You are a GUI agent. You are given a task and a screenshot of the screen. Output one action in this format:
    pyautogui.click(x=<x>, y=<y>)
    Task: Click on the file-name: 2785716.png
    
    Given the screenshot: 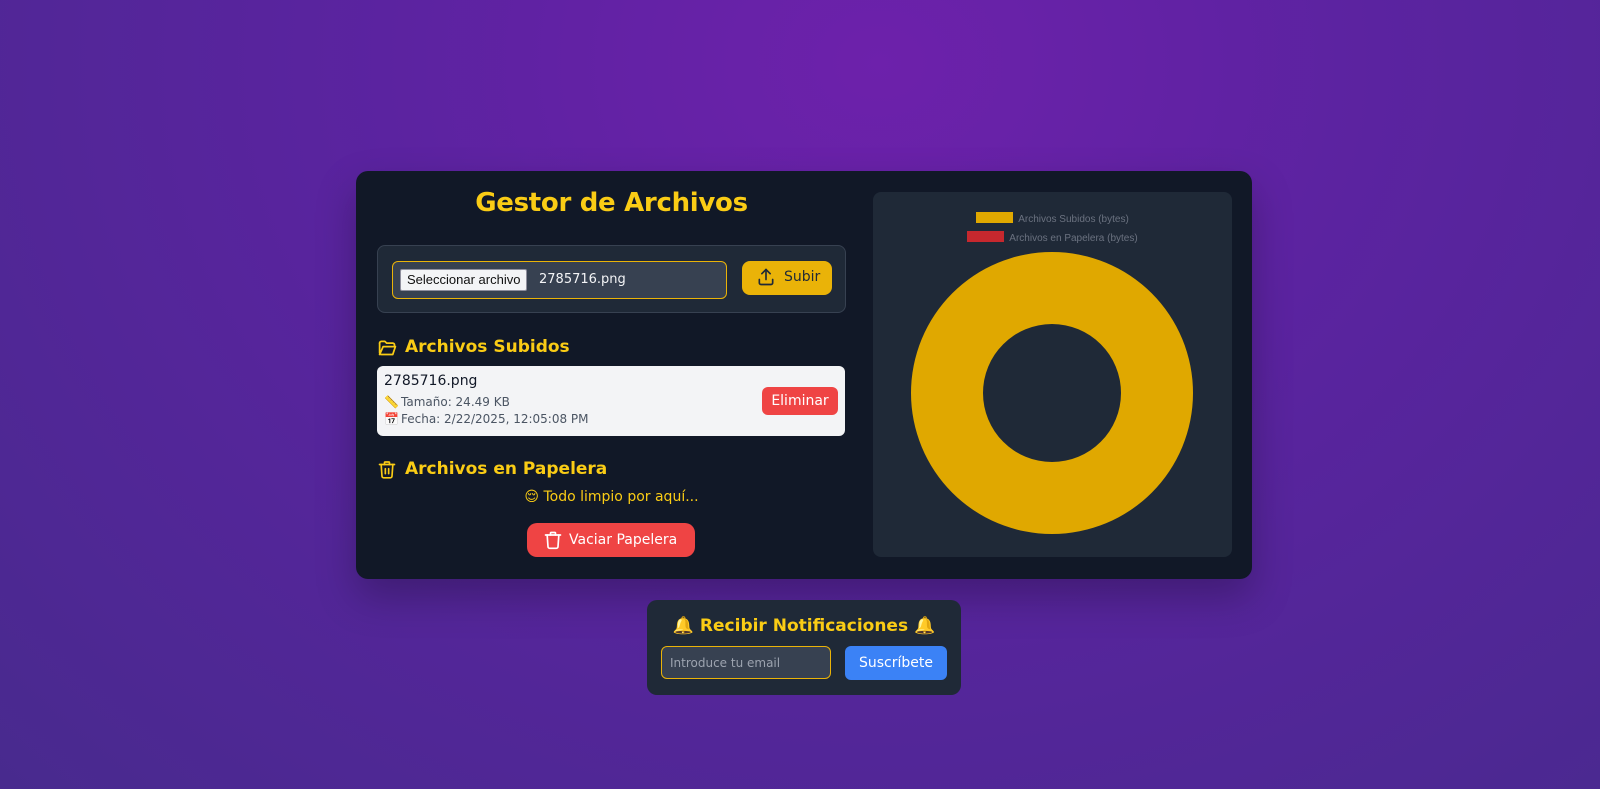 What is the action you would take?
    pyautogui.click(x=431, y=381)
    